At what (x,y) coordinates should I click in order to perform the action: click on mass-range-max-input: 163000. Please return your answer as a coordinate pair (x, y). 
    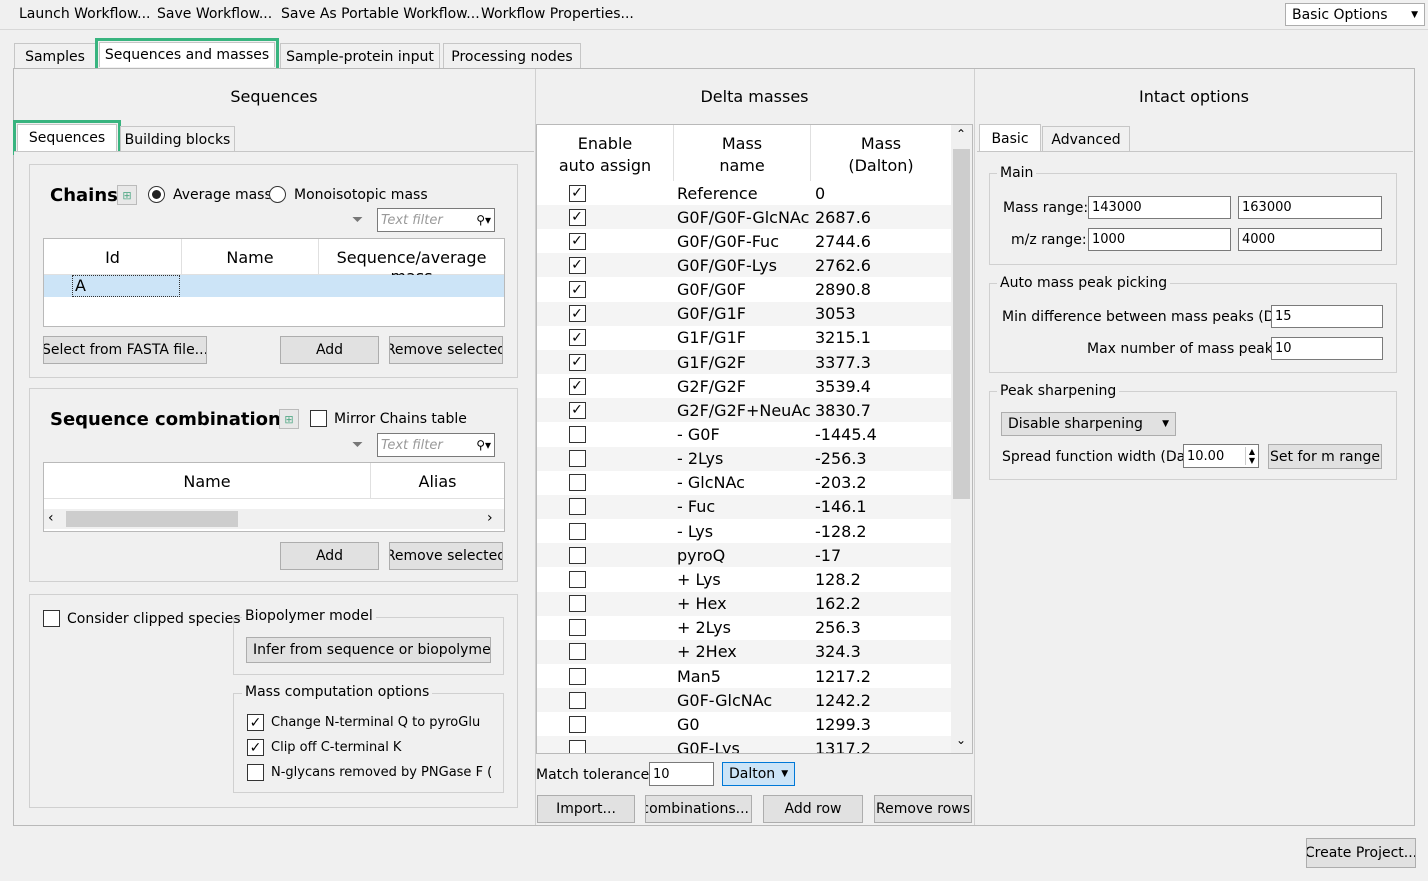
    Looking at the image, I should click on (1310, 207).